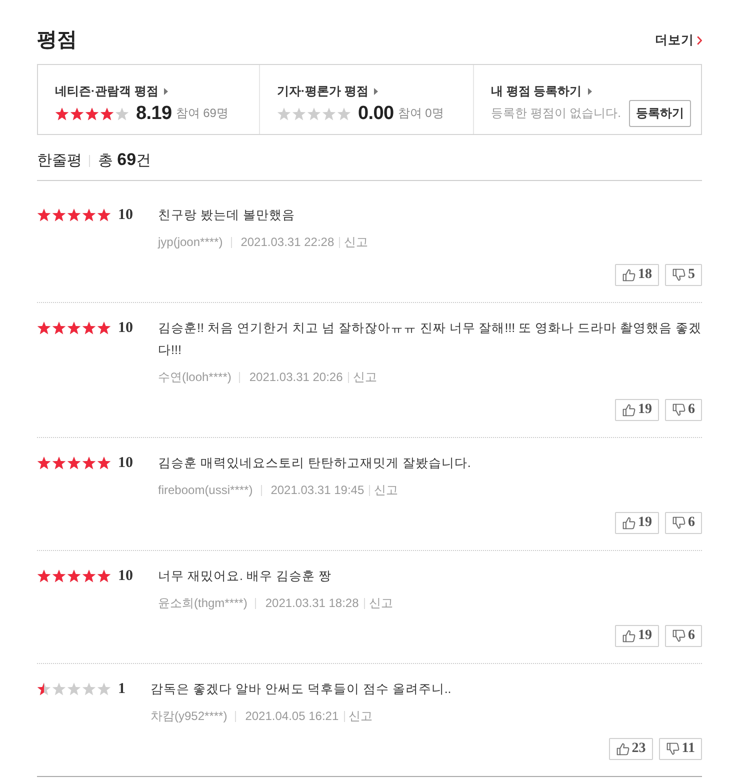  I want to click on review-text: 너무 재밌어요. 배우 김승훈 짱, so click(245, 576).